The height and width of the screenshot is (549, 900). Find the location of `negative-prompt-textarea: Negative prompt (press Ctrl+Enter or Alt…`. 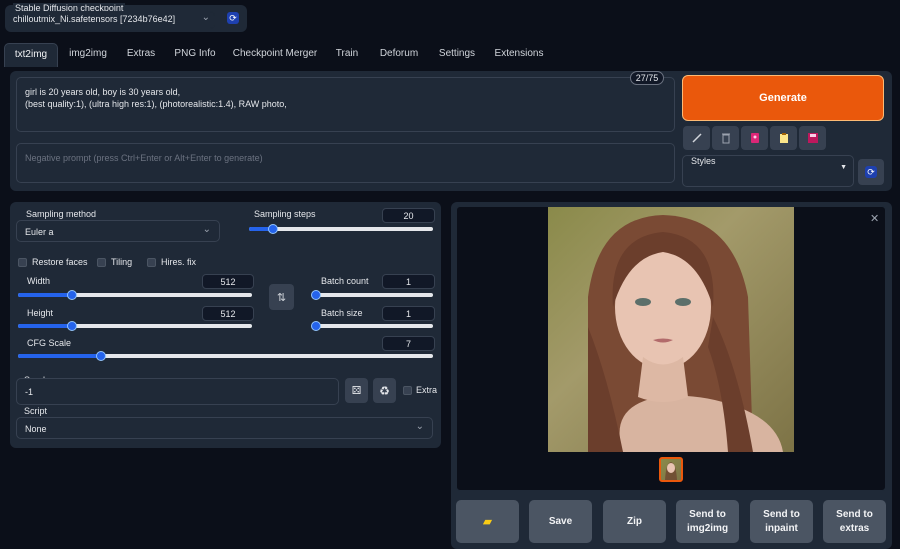

negative-prompt-textarea: Negative prompt (press Ctrl+Enter or Alt… is located at coordinates (345, 163).